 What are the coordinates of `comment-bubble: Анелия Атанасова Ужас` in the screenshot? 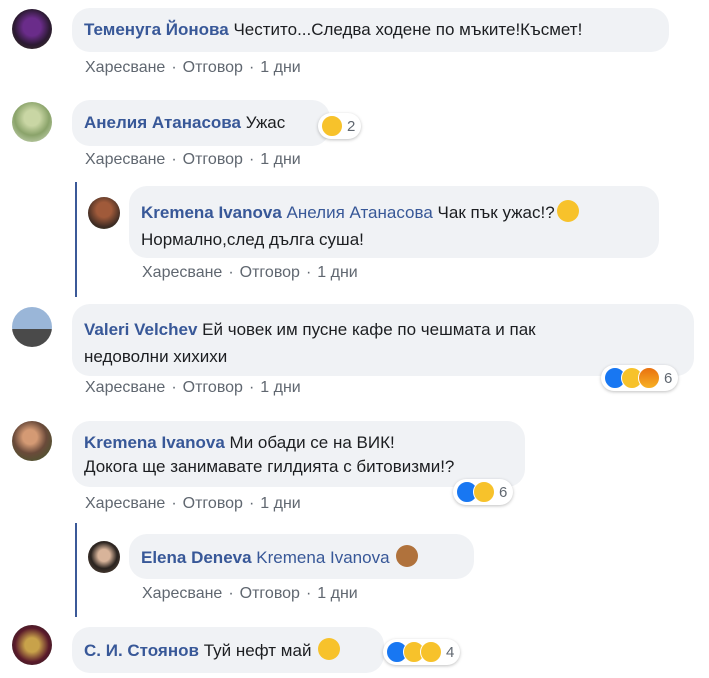 It's located at (201, 123).